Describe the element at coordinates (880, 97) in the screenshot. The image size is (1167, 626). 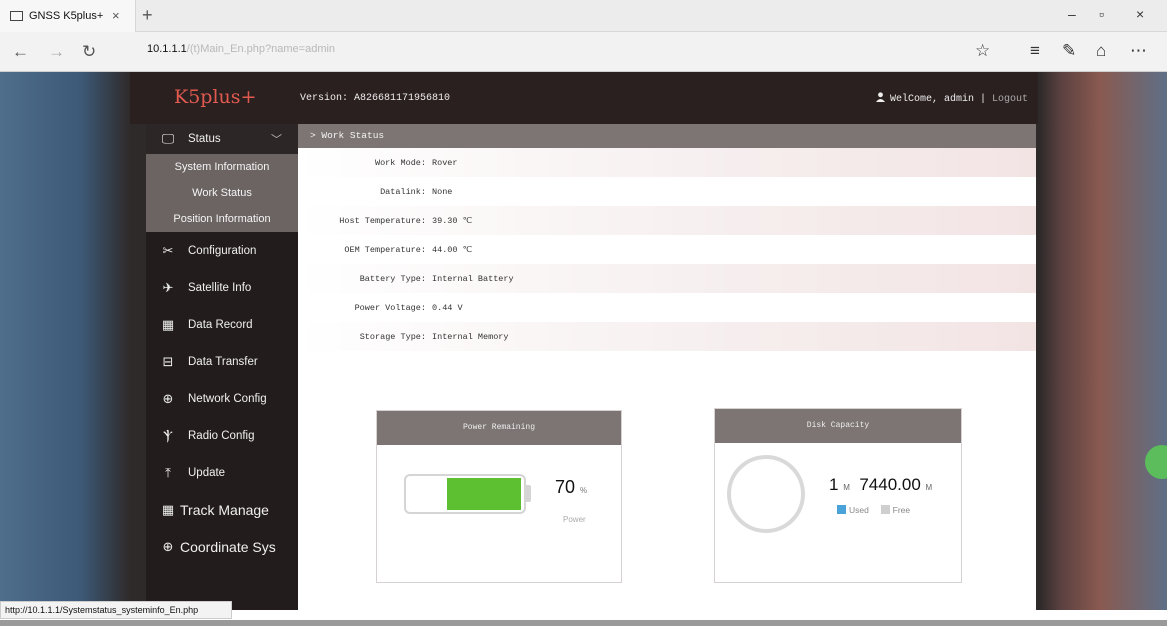
I see `user-icon` at that location.